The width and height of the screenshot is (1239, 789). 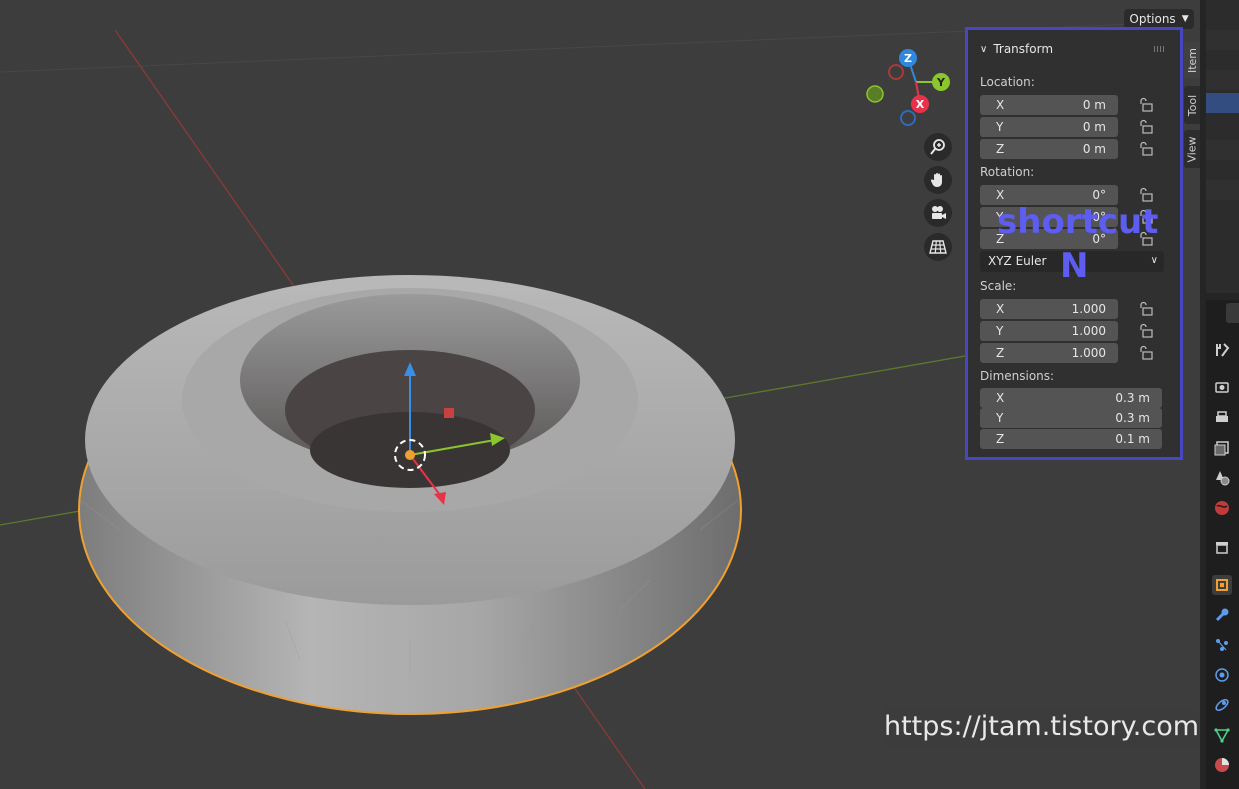 What do you see at coordinates (941, 82) in the screenshot?
I see `gizmo-y-axis: Y` at bounding box center [941, 82].